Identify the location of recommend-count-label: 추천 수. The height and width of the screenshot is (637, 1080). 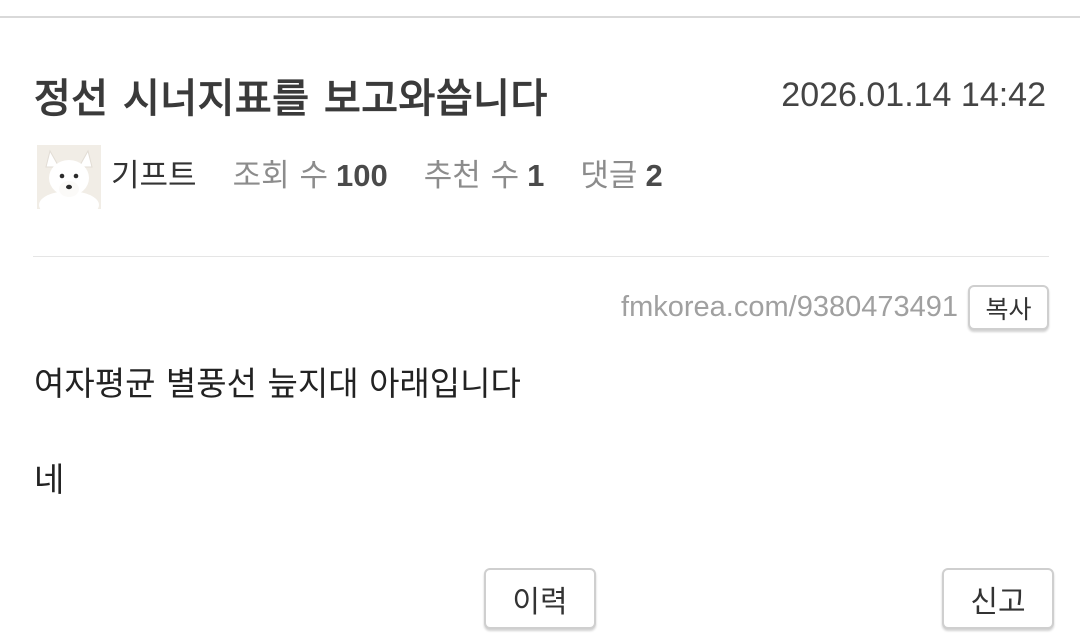
(471, 175).